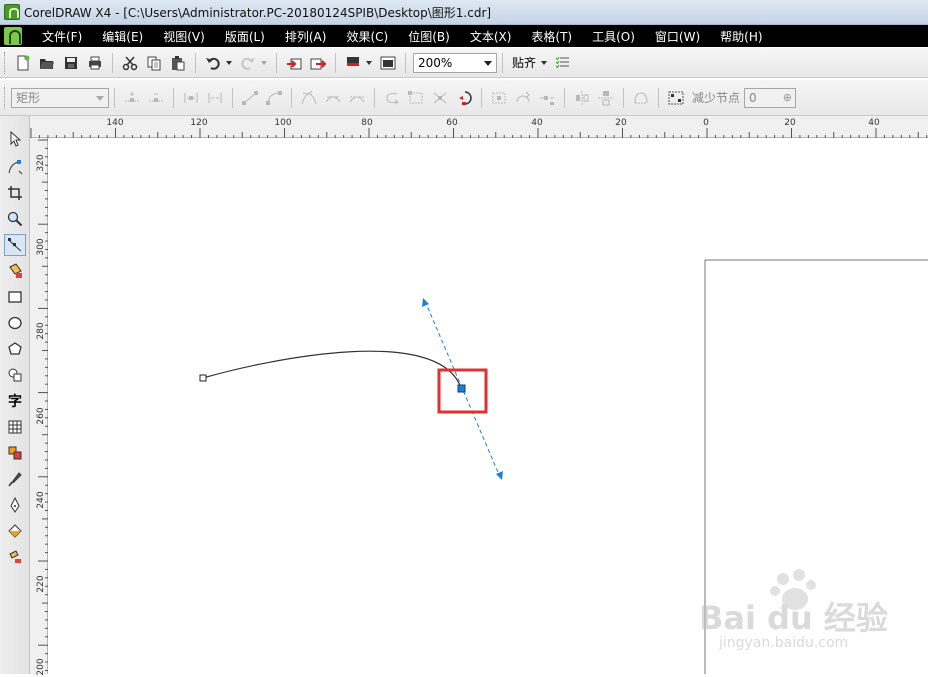  Describe the element at coordinates (582, 98) in the screenshot. I see `horizontal-reflect-button` at that location.